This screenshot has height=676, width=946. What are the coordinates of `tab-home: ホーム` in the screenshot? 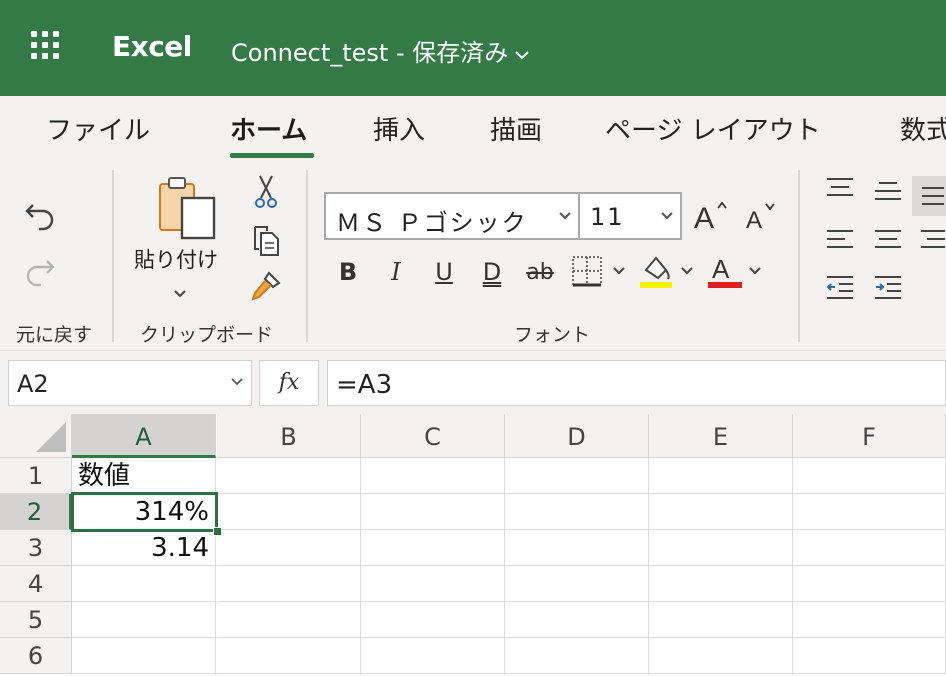 It's located at (268, 128).